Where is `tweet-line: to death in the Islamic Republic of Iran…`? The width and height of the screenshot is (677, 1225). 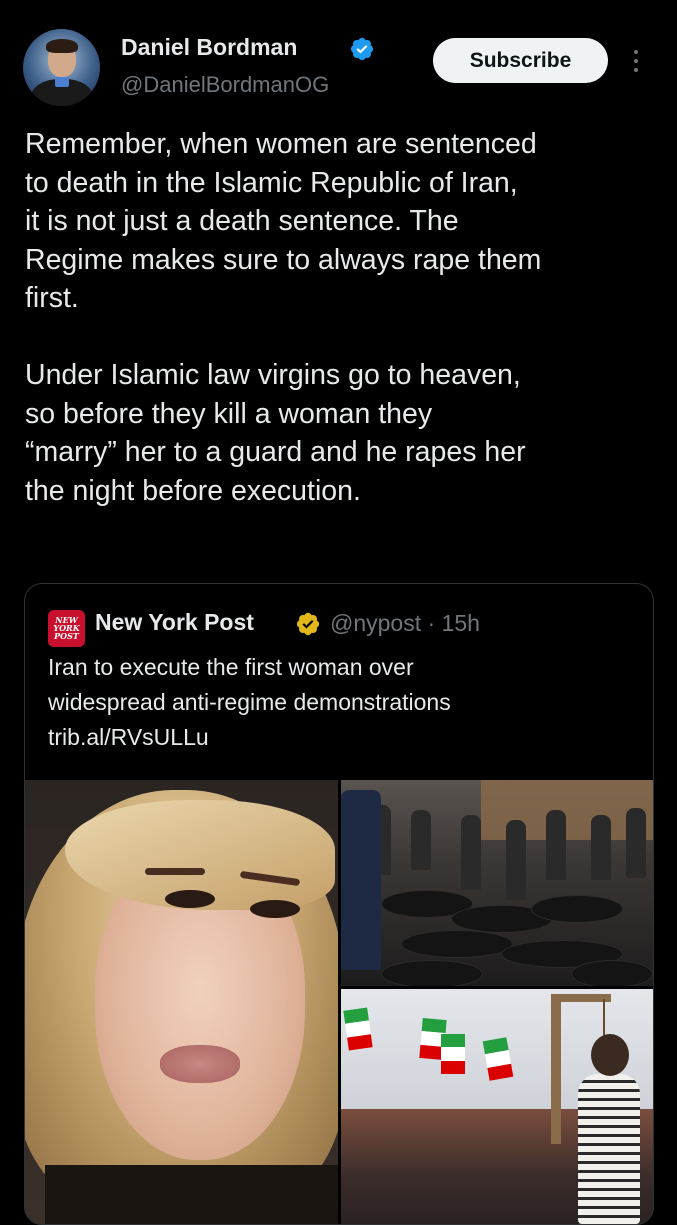 tweet-line: to death in the Islamic Republic of Iran… is located at coordinates (271, 182).